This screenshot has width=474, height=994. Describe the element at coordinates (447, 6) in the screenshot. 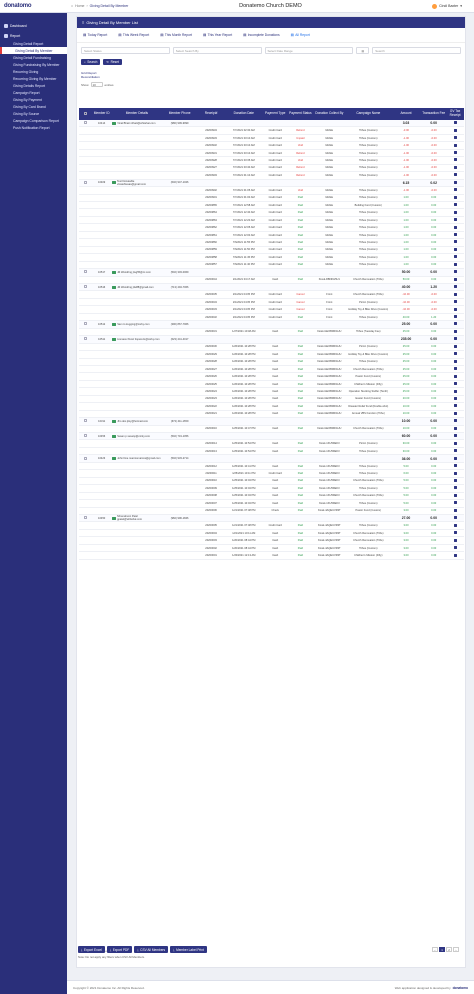

I see `user-menu: Cindi Baxter ▾` at that location.